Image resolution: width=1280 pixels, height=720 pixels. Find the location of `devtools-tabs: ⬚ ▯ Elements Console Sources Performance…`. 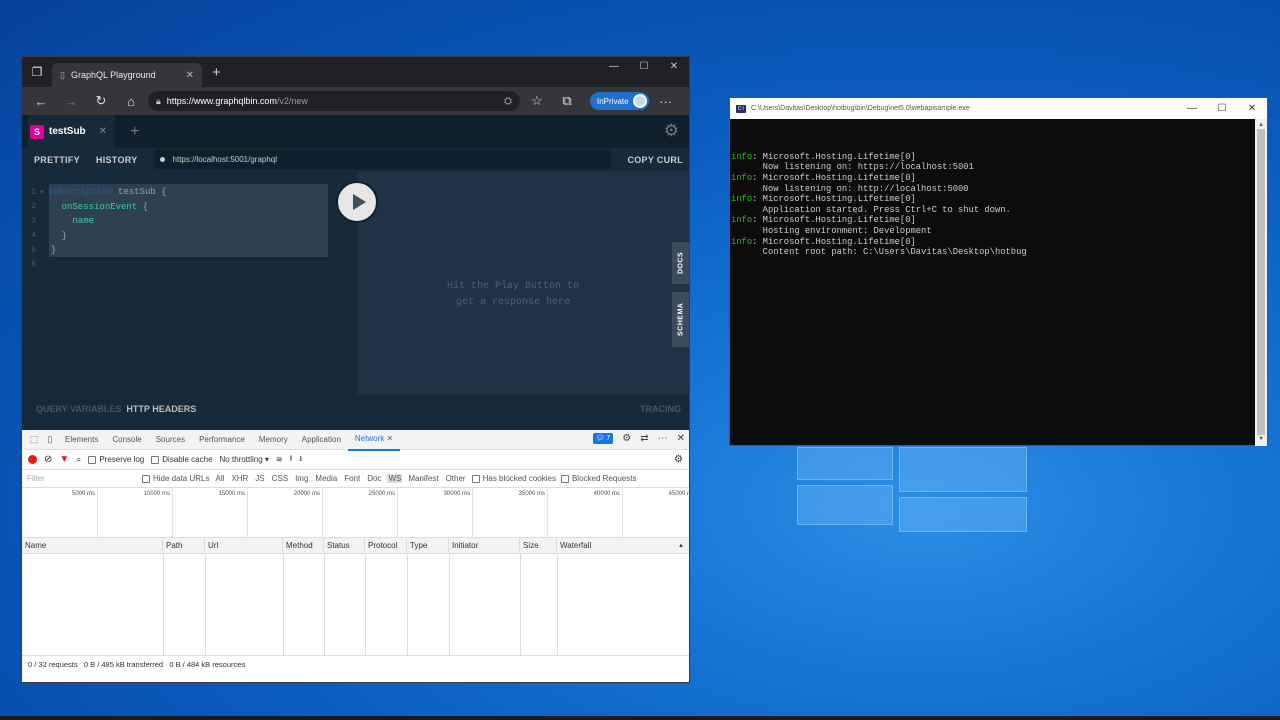

devtools-tabs: ⬚ ▯ Elements Console Sources Performance… is located at coordinates (355, 440).